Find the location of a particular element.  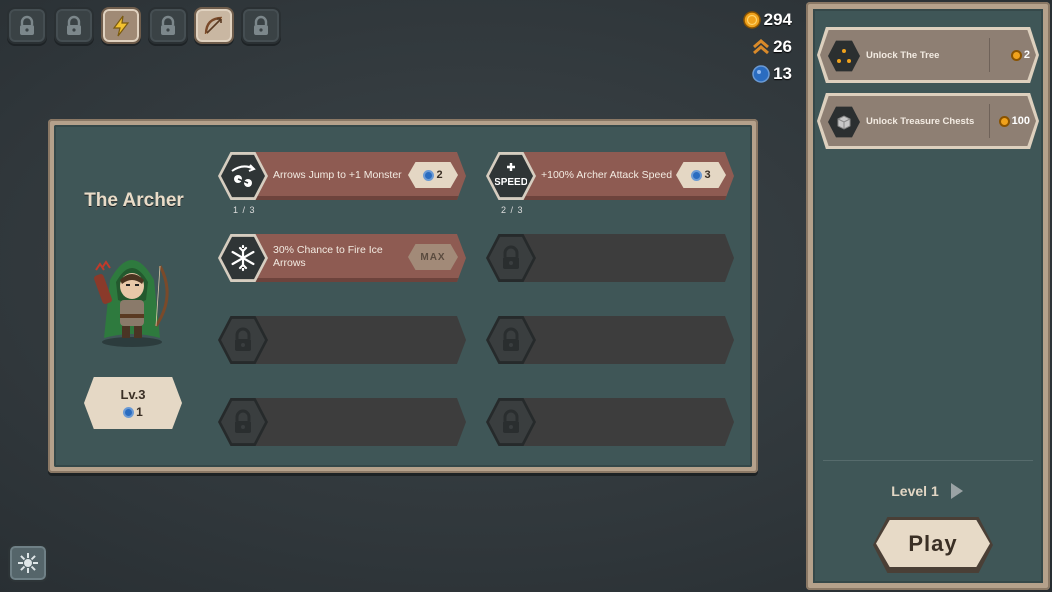

bow-icon is located at coordinates (213, 25).